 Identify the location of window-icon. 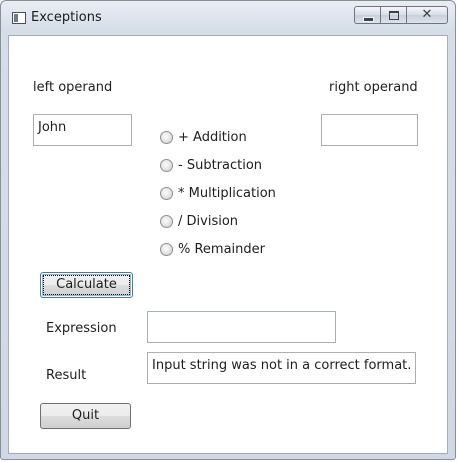
(19, 18).